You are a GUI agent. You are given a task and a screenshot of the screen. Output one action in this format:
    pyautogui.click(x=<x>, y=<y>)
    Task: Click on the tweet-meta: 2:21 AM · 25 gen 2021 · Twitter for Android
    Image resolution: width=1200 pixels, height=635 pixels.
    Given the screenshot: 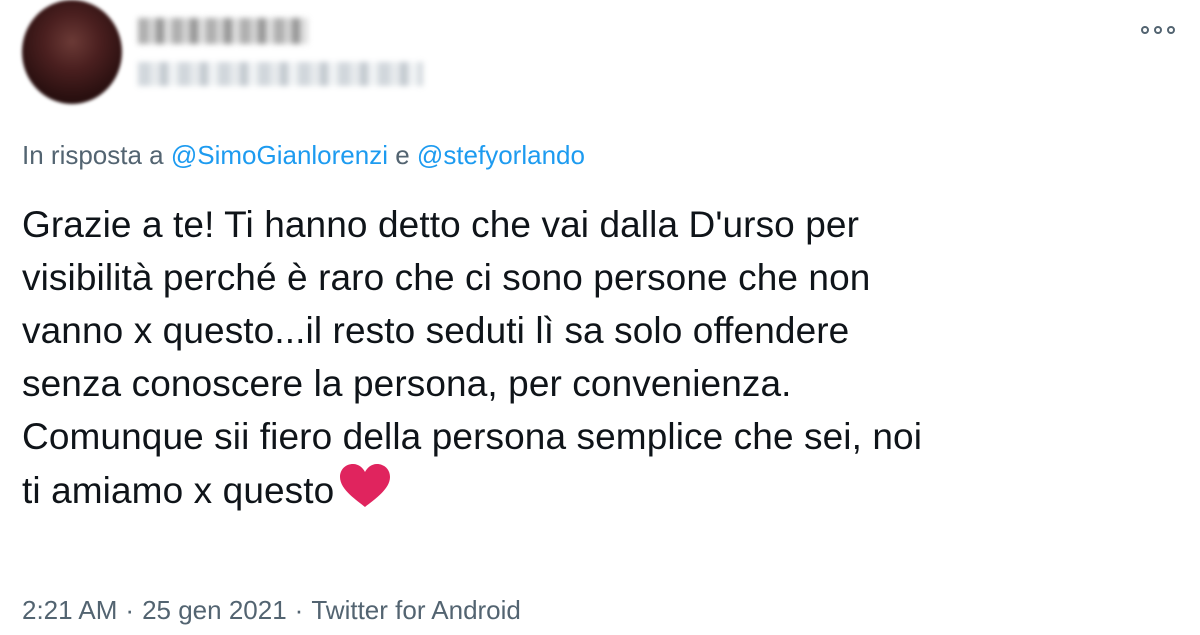 What is the action you would take?
    pyautogui.click(x=271, y=610)
    